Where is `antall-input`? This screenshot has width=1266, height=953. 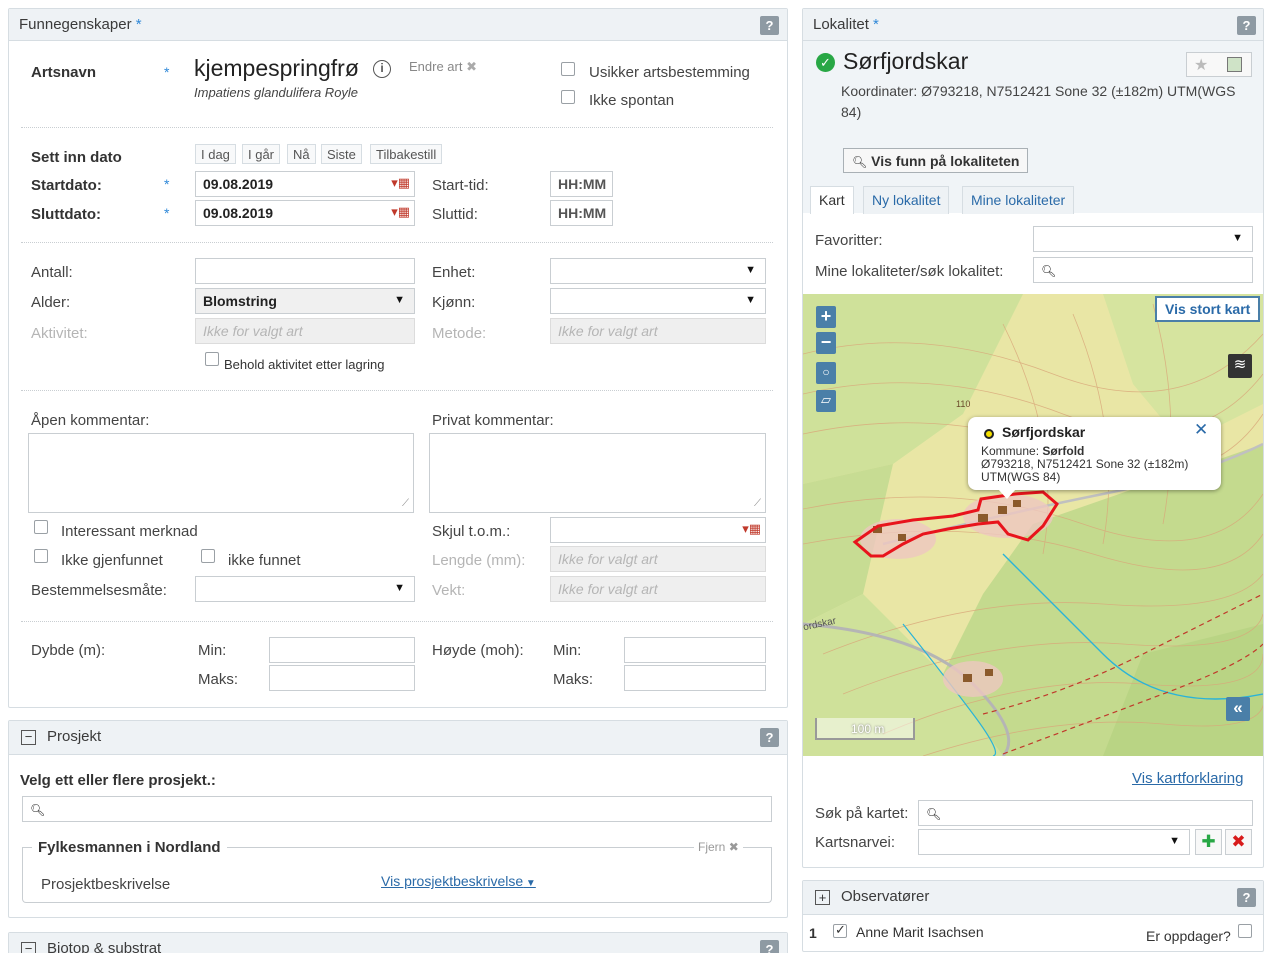
antall-input is located at coordinates (305, 271).